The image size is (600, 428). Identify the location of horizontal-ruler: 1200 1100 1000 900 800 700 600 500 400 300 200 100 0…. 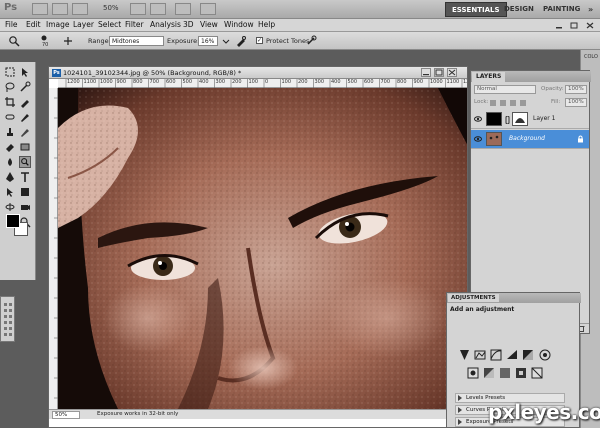
(262, 83).